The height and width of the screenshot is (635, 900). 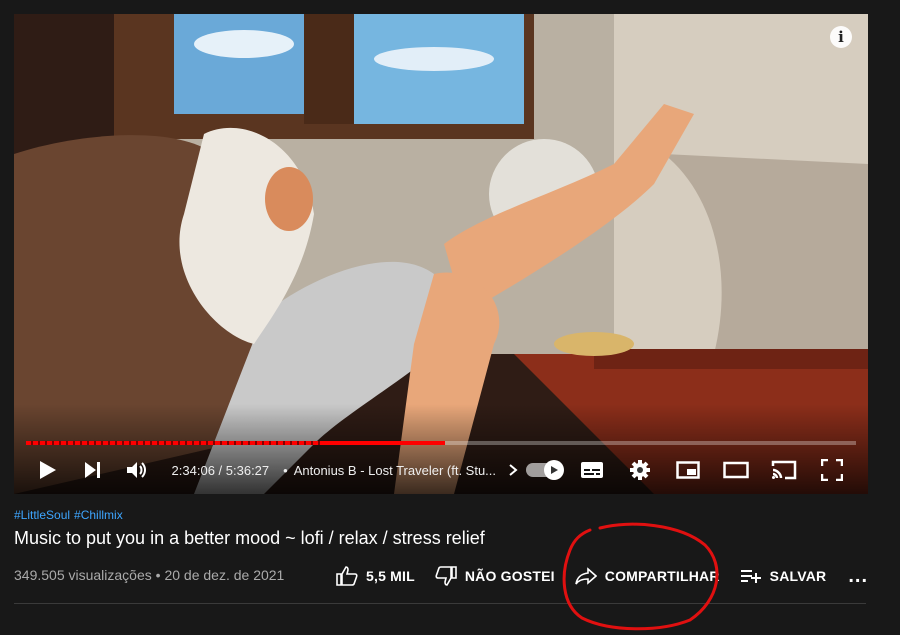 I want to click on thumbs-down-icon, so click(x=446, y=576).